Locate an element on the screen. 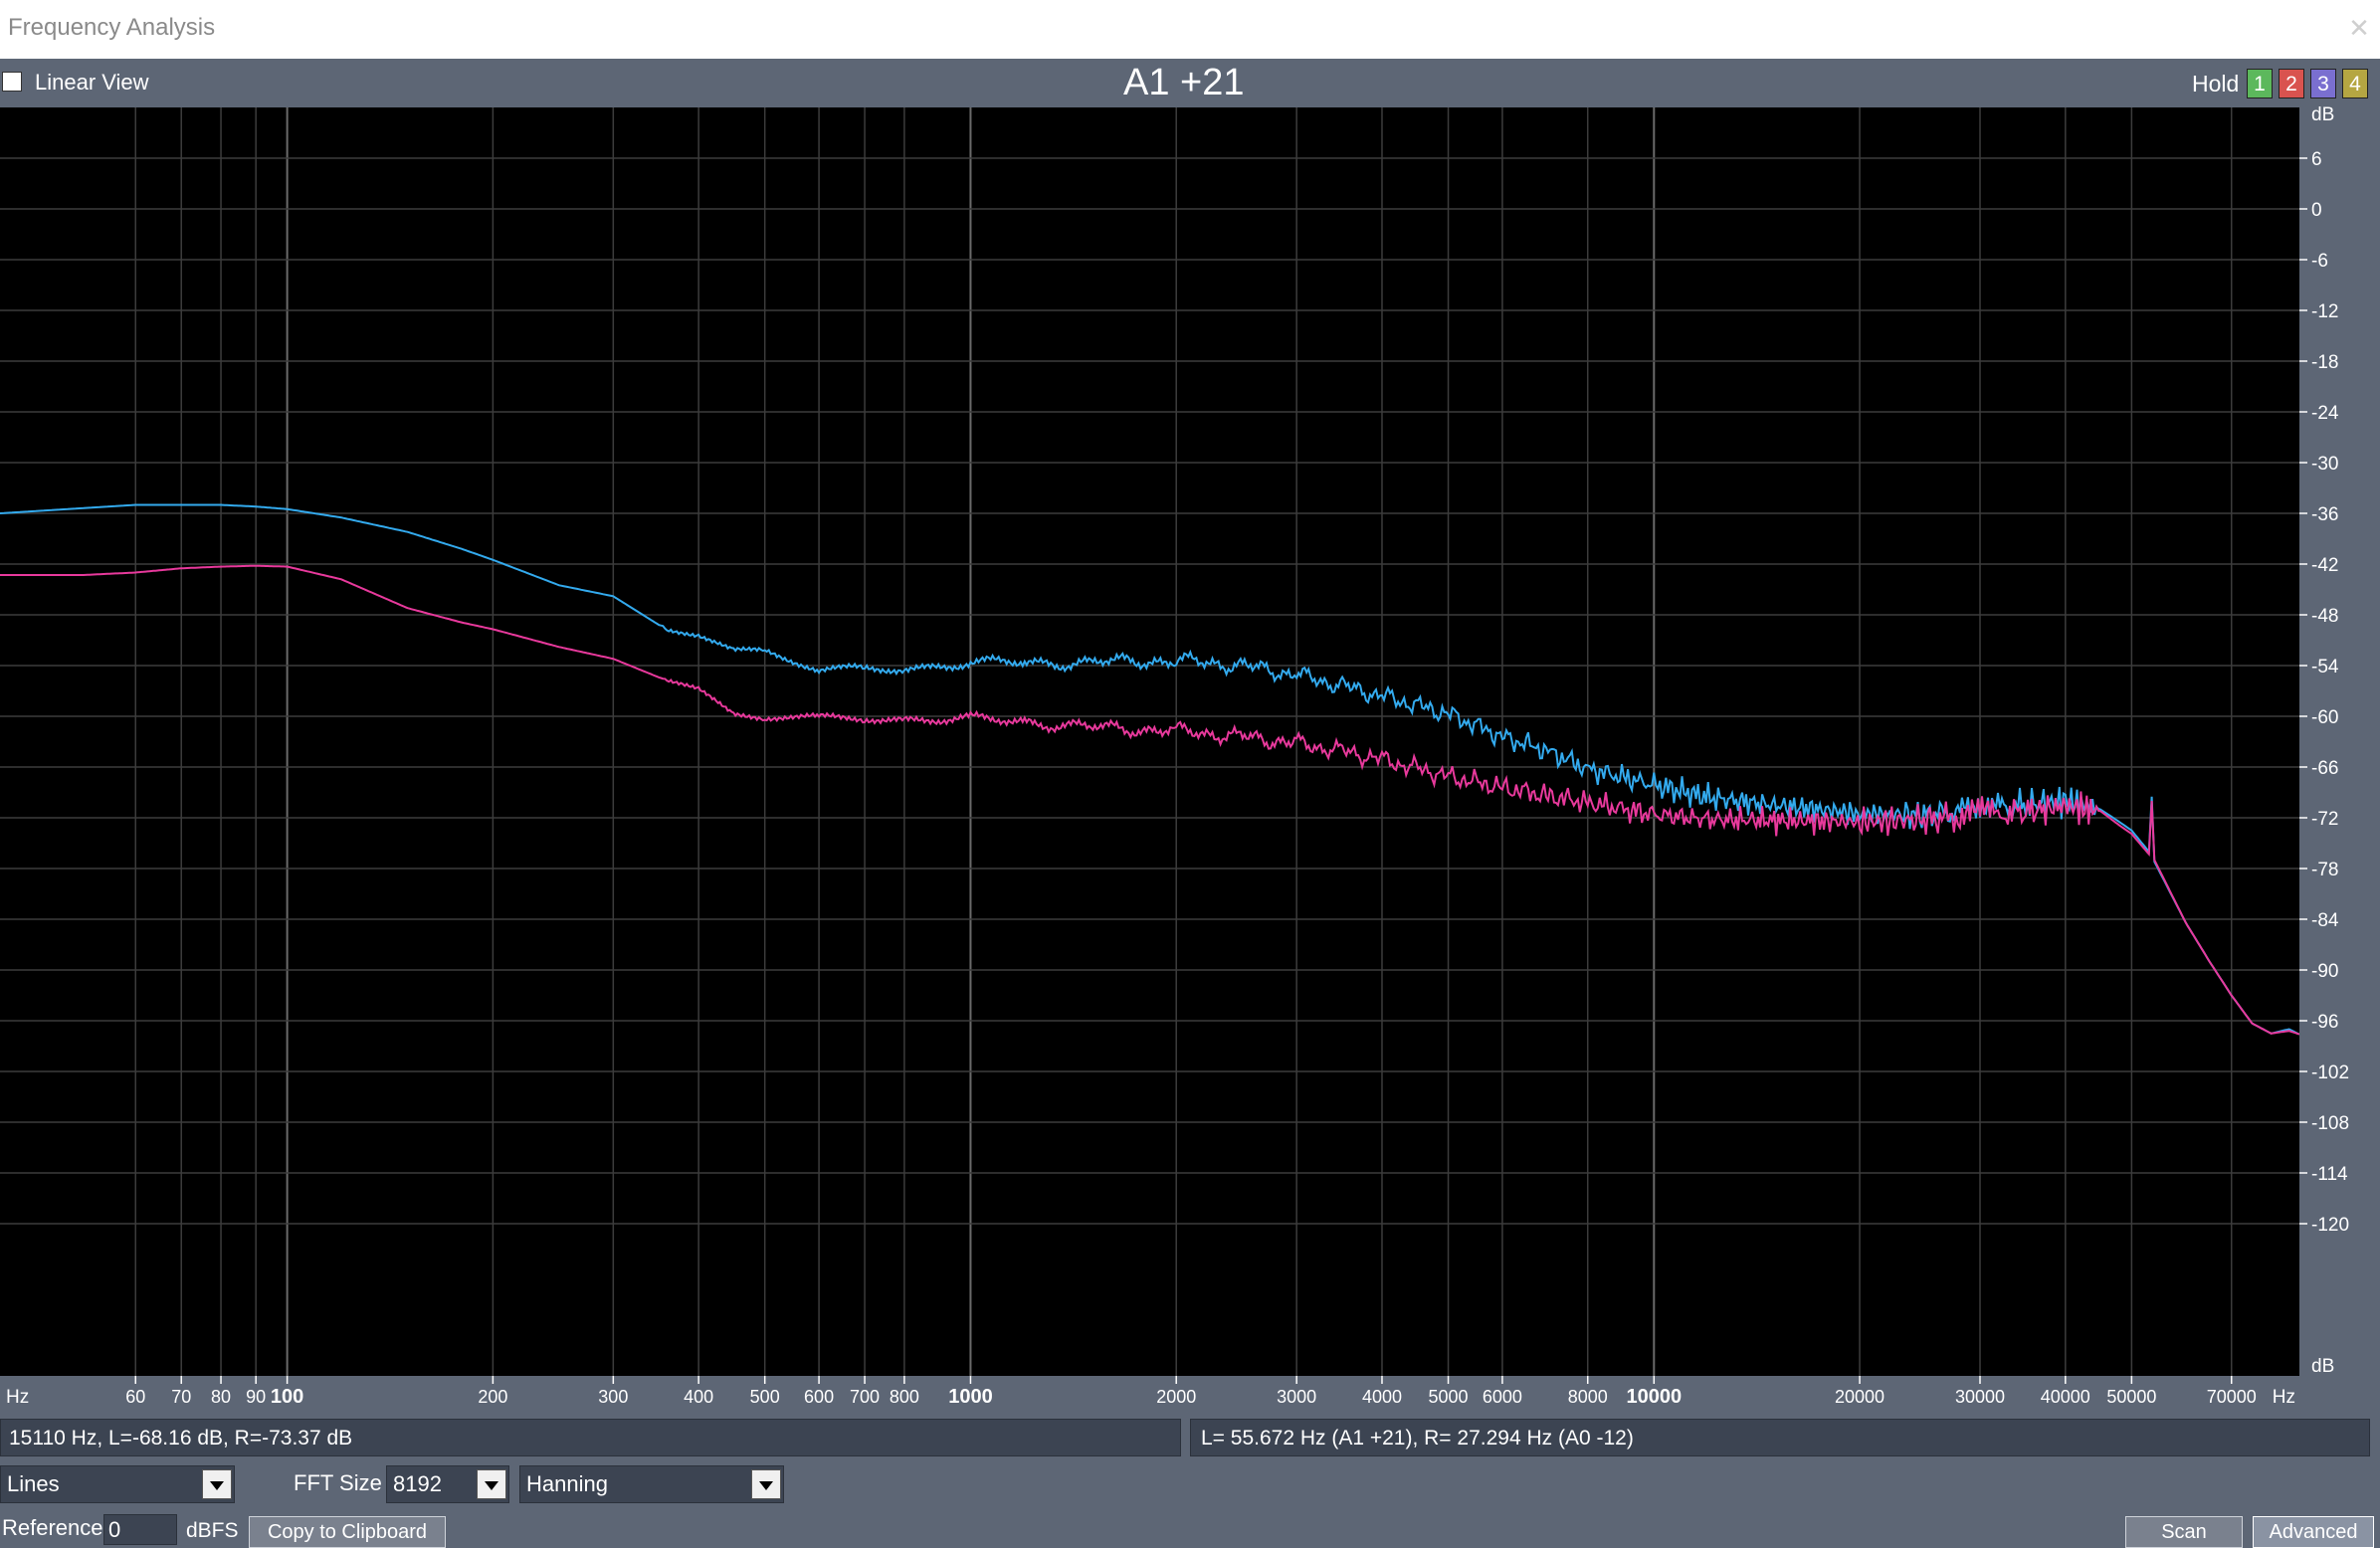 Image resolution: width=2380 pixels, height=1548 pixels. x-tick-label: 8000 is located at coordinates (1588, 1397).